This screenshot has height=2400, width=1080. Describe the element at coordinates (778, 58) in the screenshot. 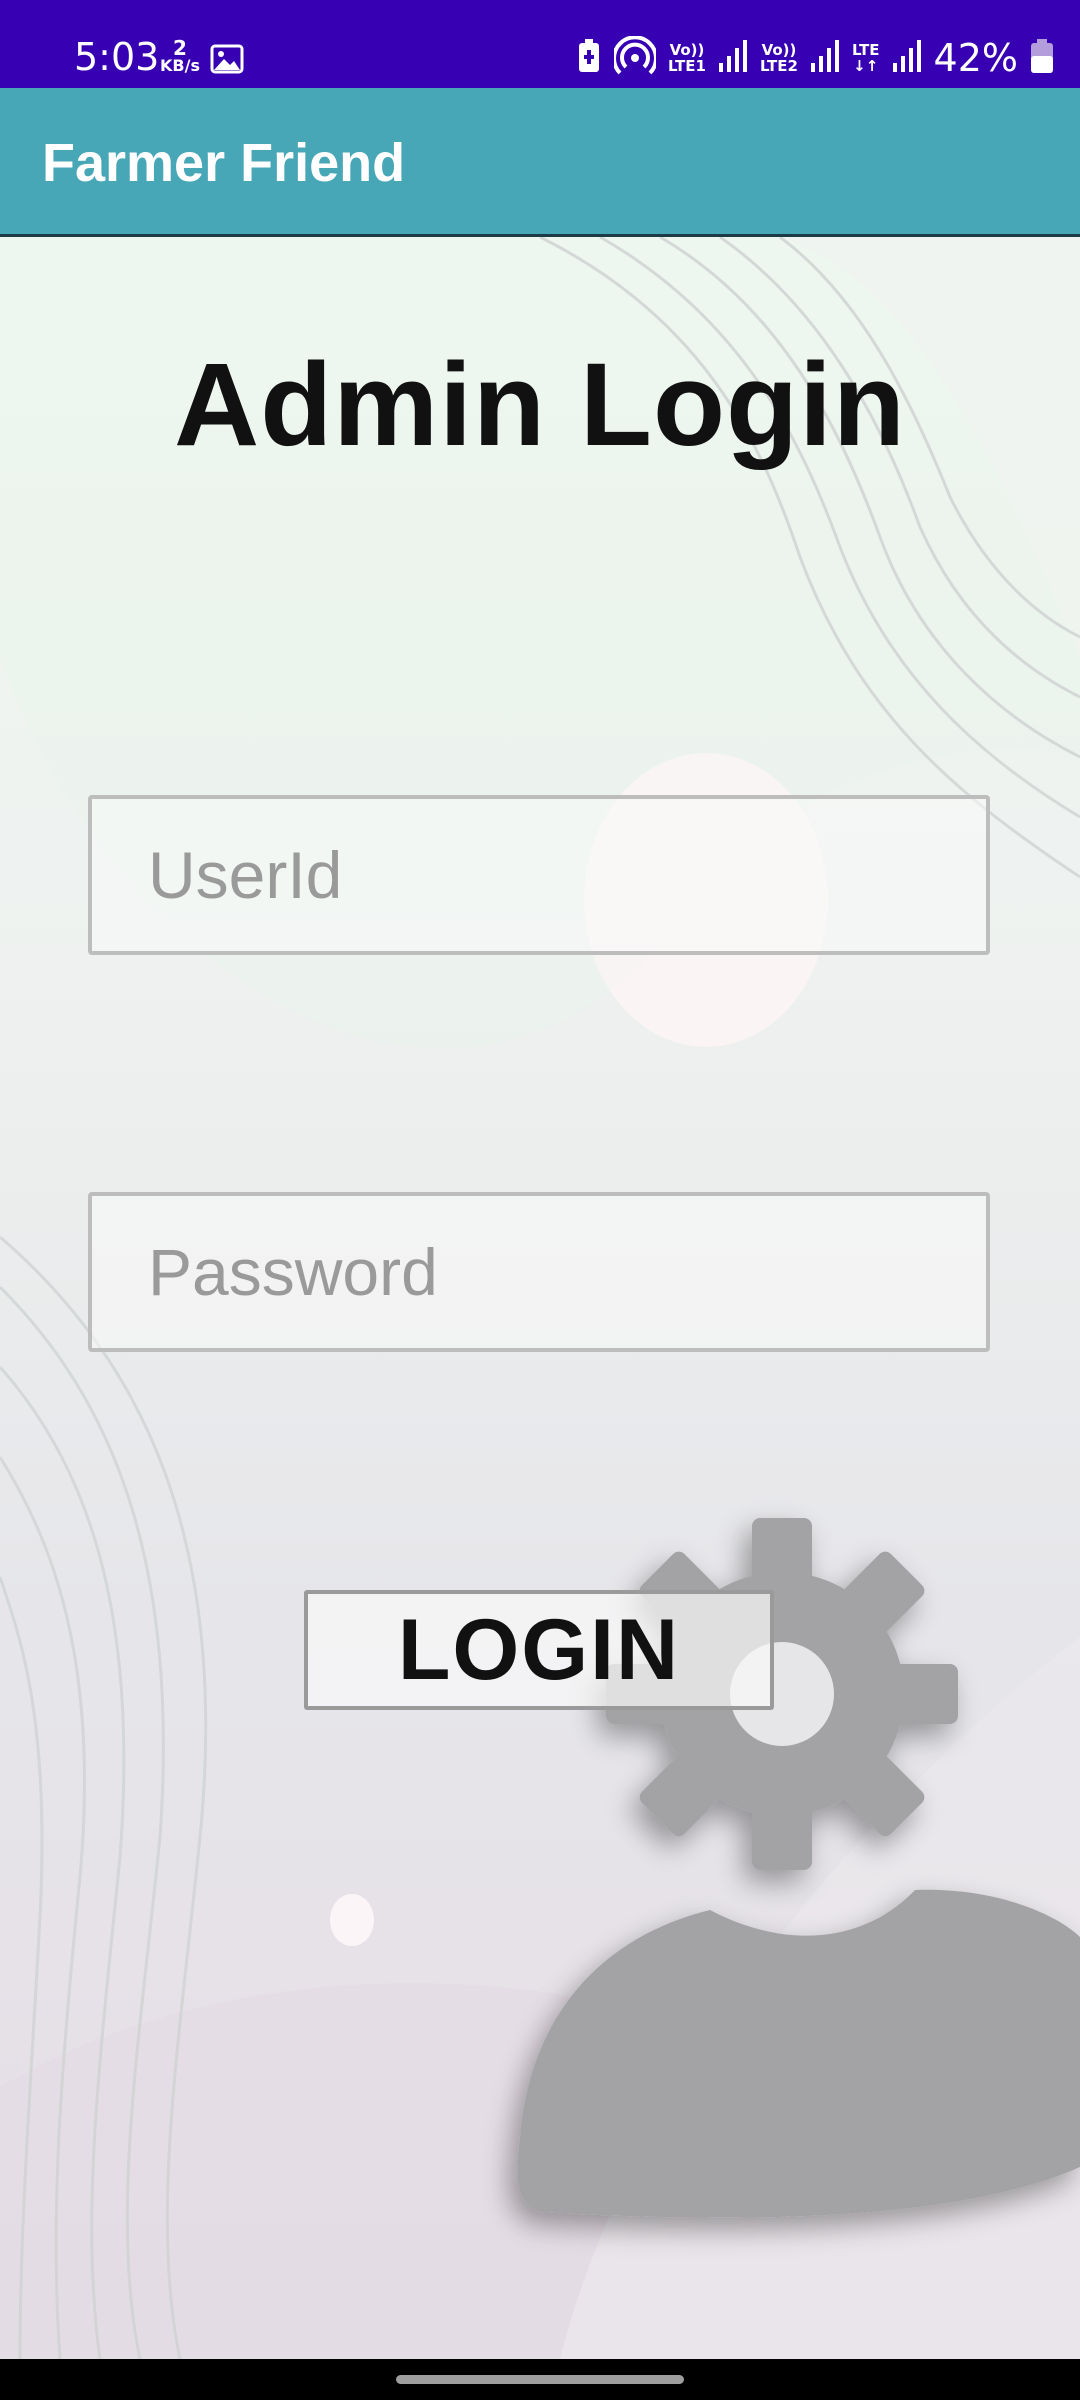

I see `sim2-label: Vo)) LTE2` at that location.